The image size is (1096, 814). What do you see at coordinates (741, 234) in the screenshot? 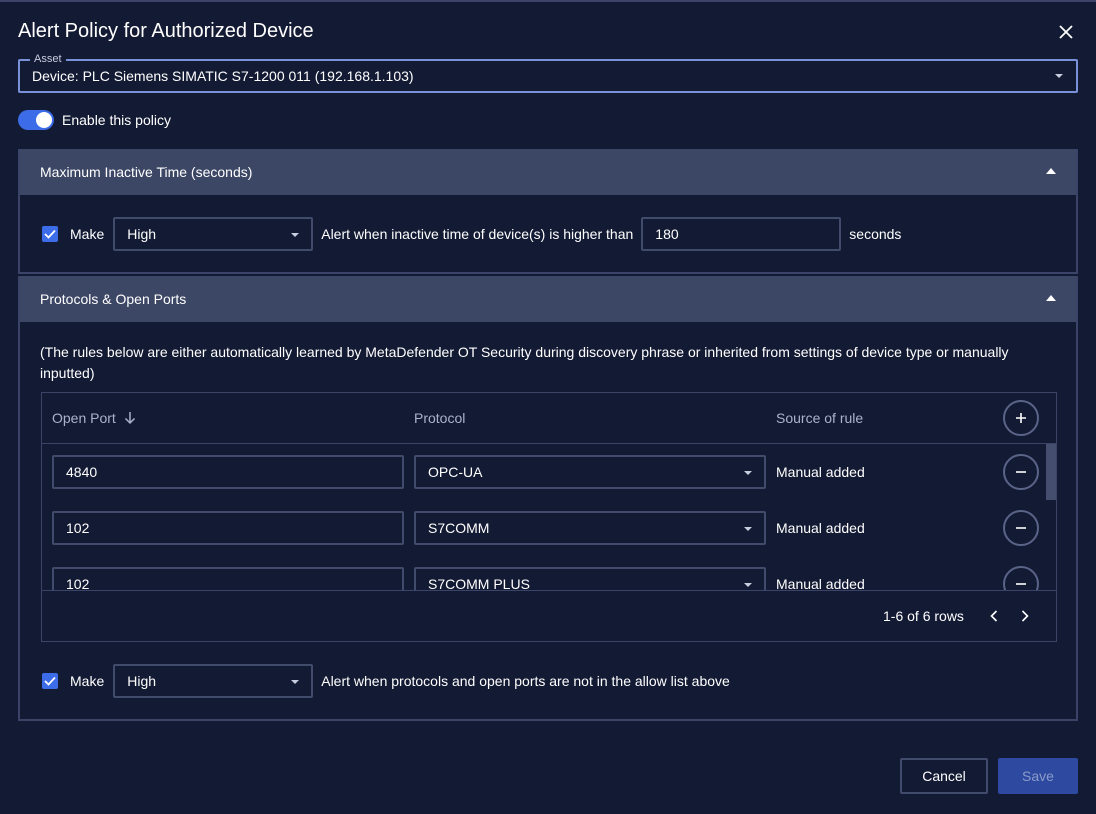
I see `inactive-threshold-input: 180` at bounding box center [741, 234].